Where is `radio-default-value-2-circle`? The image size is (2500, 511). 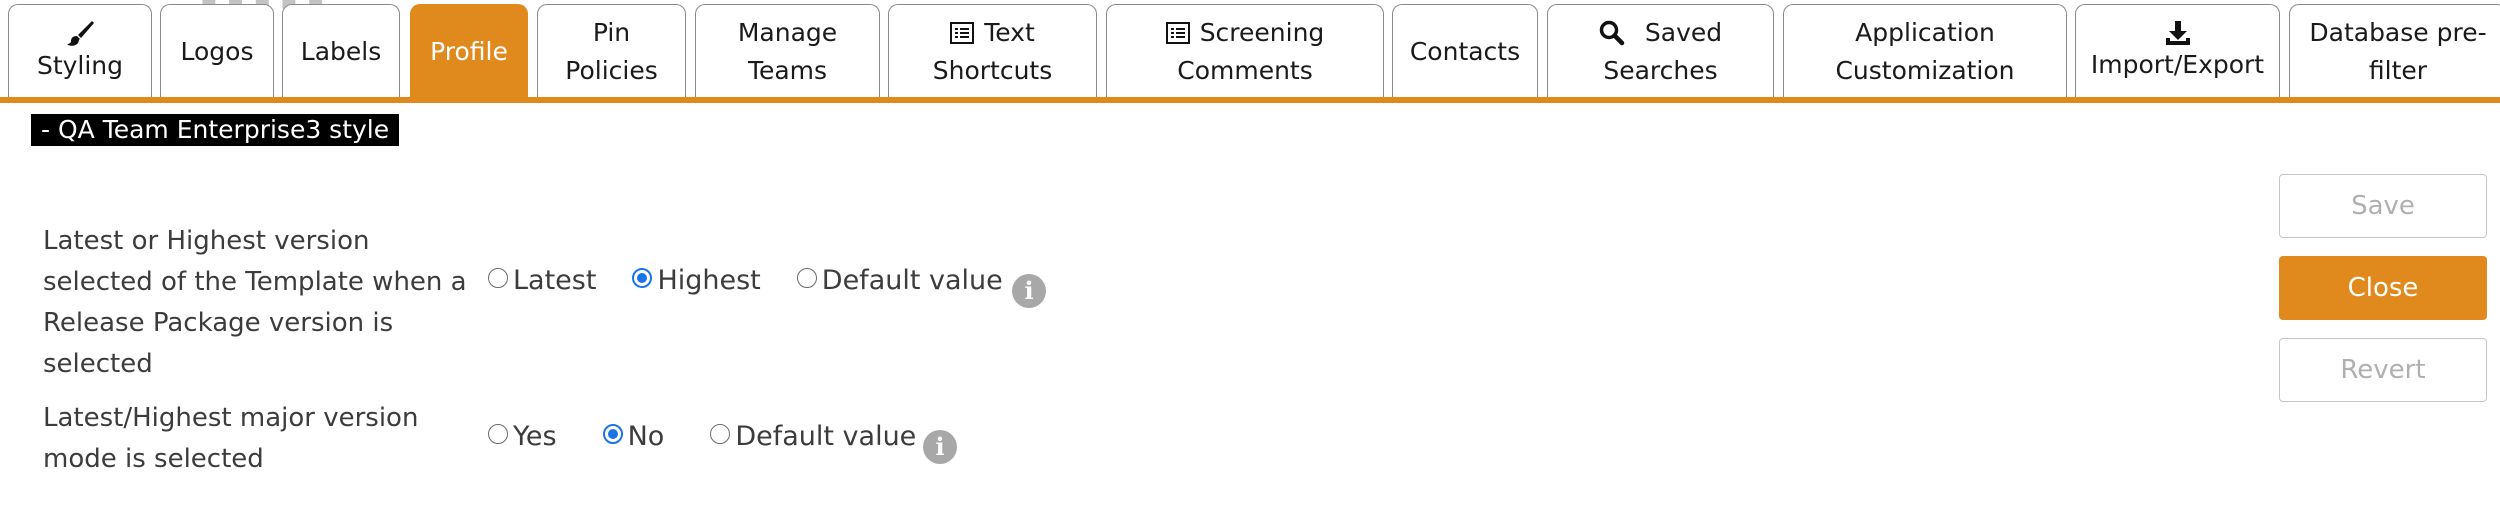
radio-default-value-2-circle is located at coordinates (720, 433).